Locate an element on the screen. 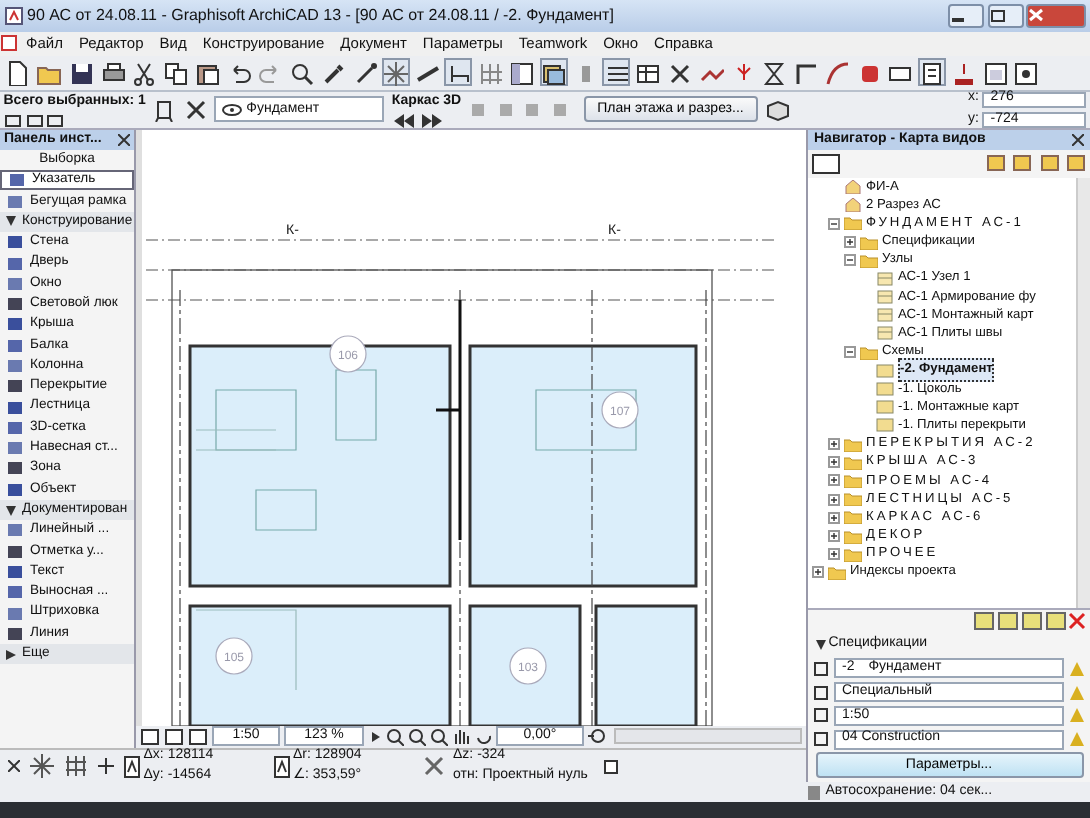 This screenshot has height=818, width=1090. paste-icon is located at coordinates (206, 72).